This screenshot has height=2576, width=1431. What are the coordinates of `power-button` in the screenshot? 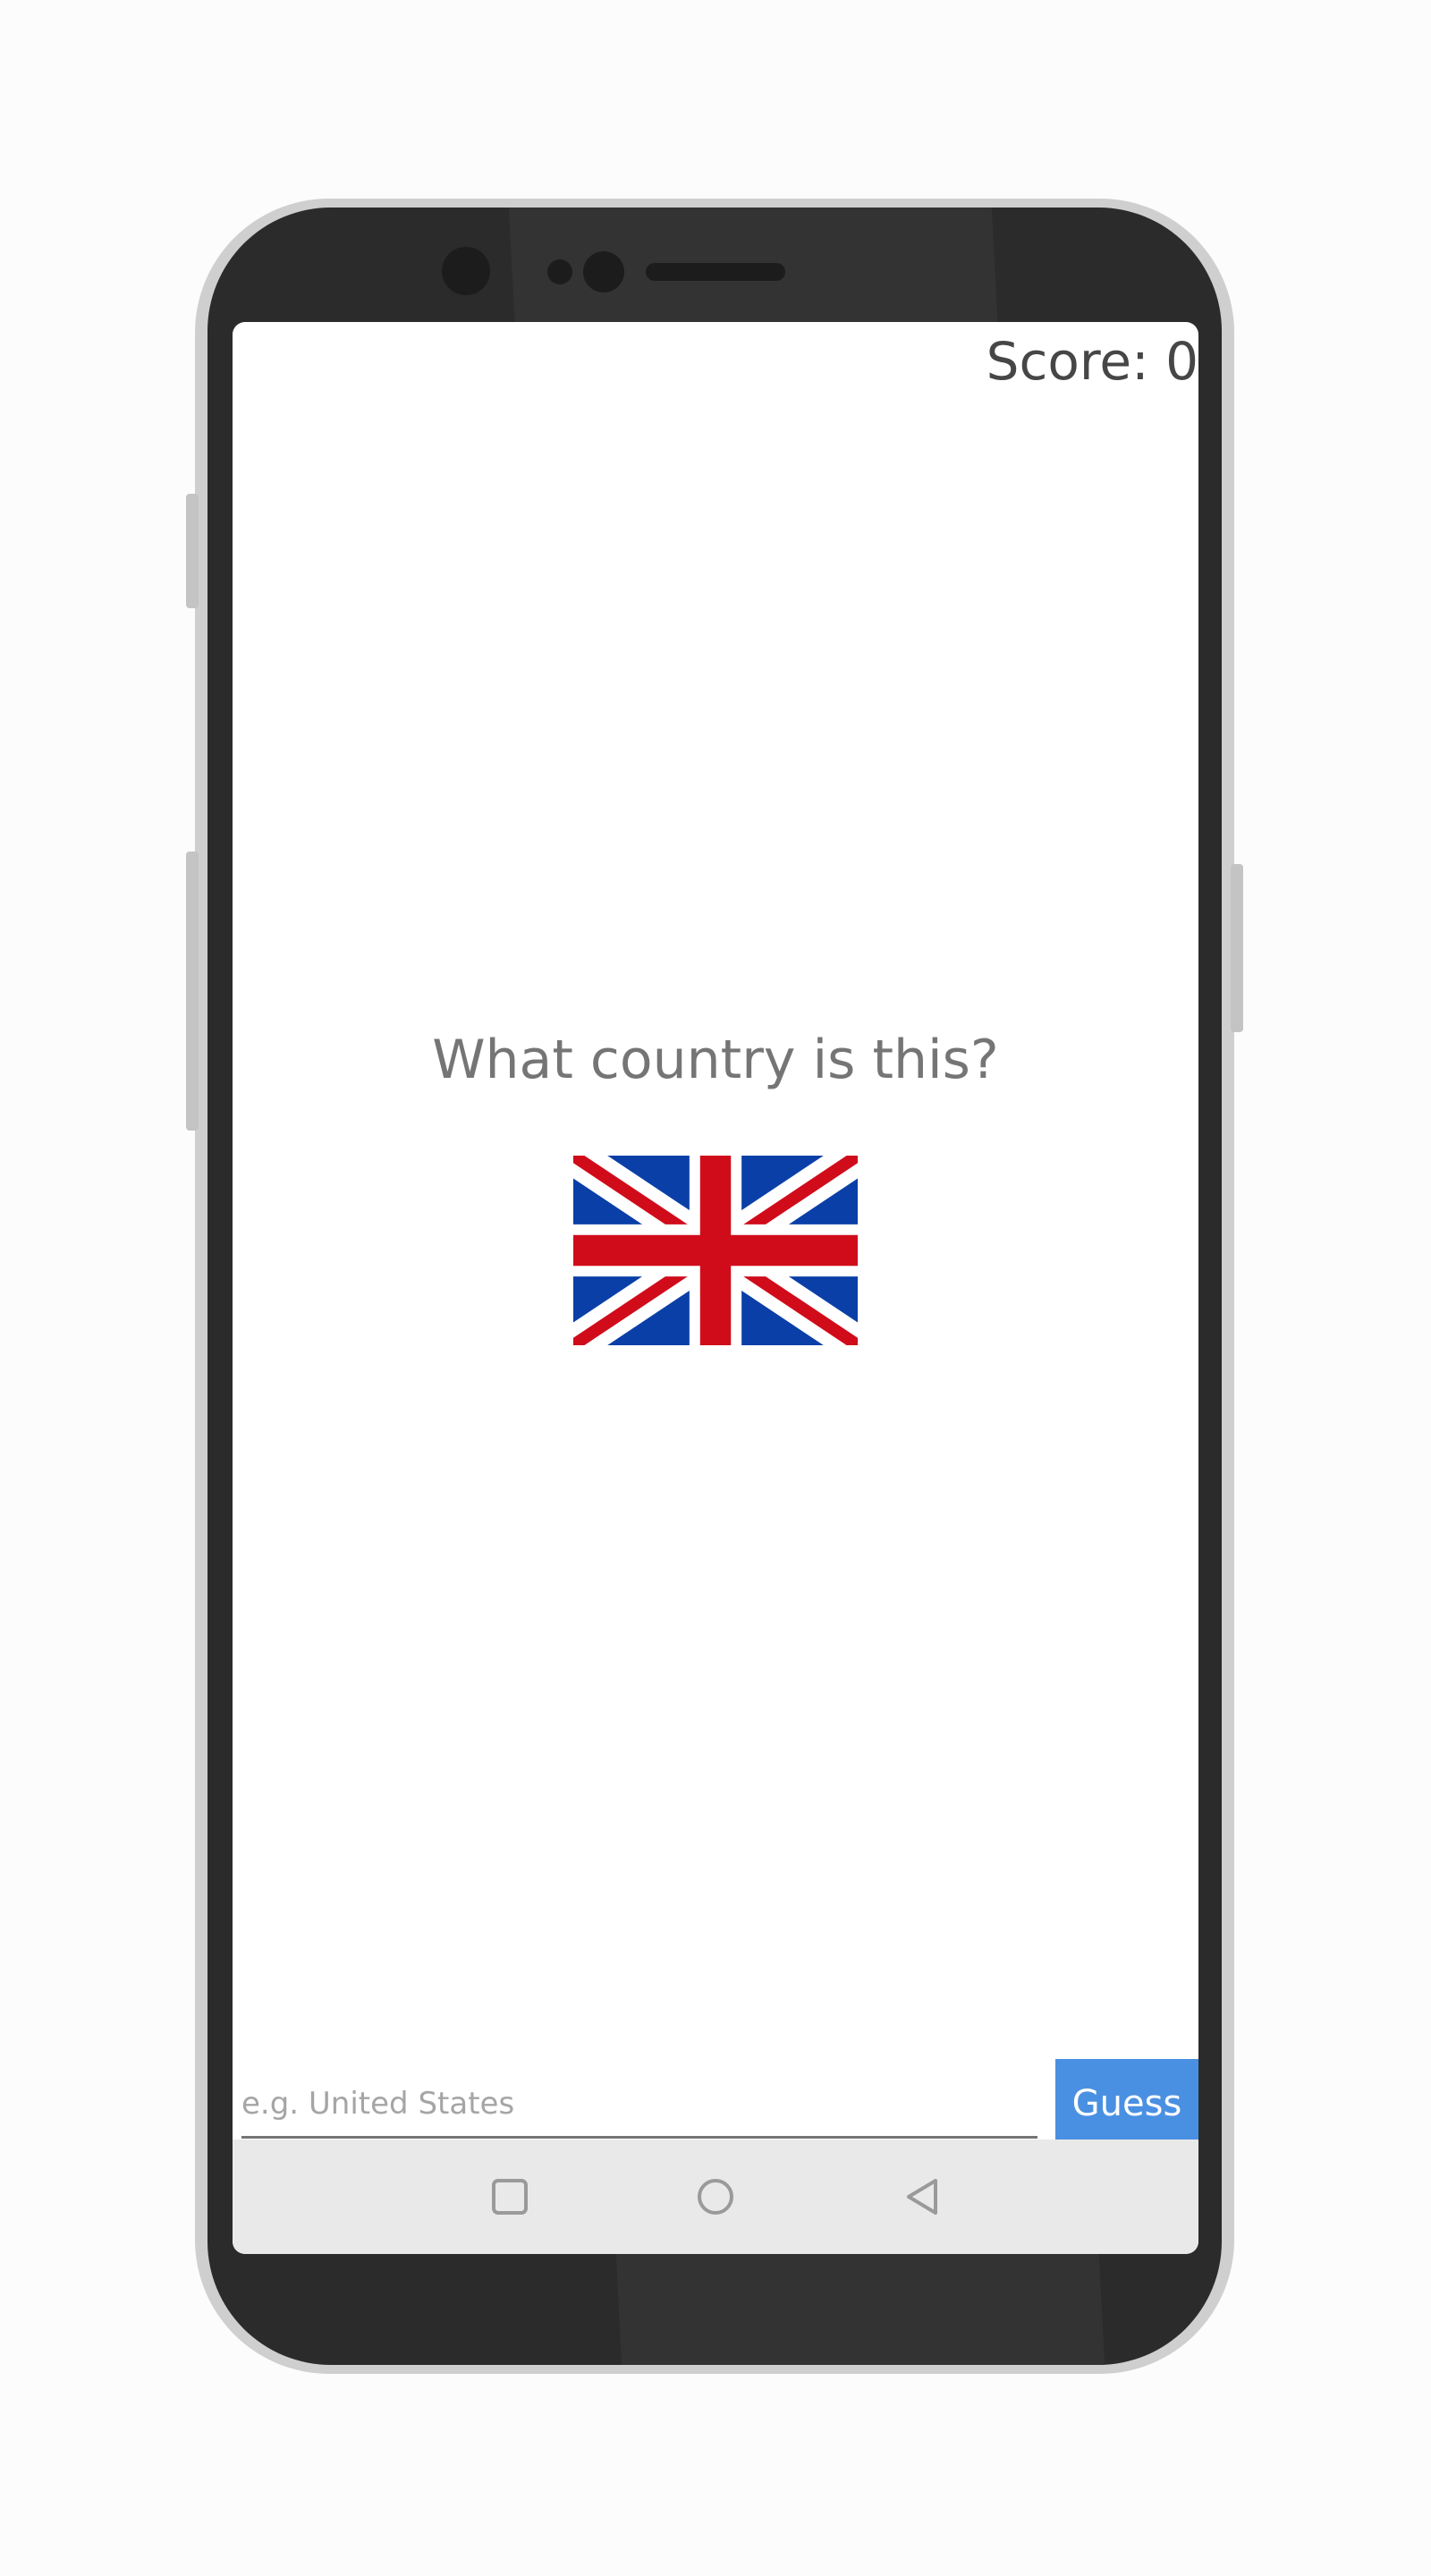 It's located at (1237, 948).